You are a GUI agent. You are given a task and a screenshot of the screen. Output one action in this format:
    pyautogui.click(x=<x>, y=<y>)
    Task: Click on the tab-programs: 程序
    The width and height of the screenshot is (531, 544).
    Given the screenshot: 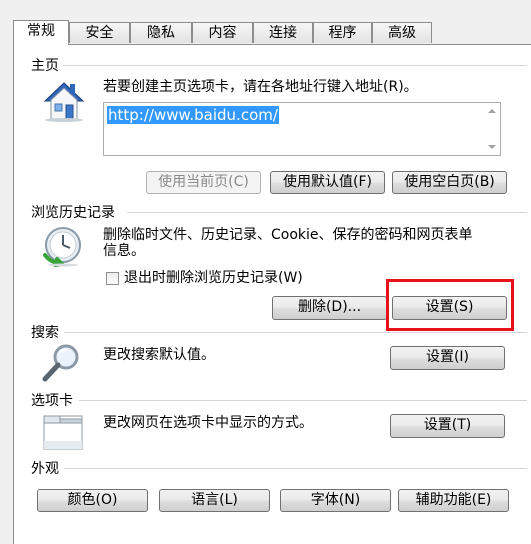 What is the action you would take?
    pyautogui.click(x=342, y=32)
    